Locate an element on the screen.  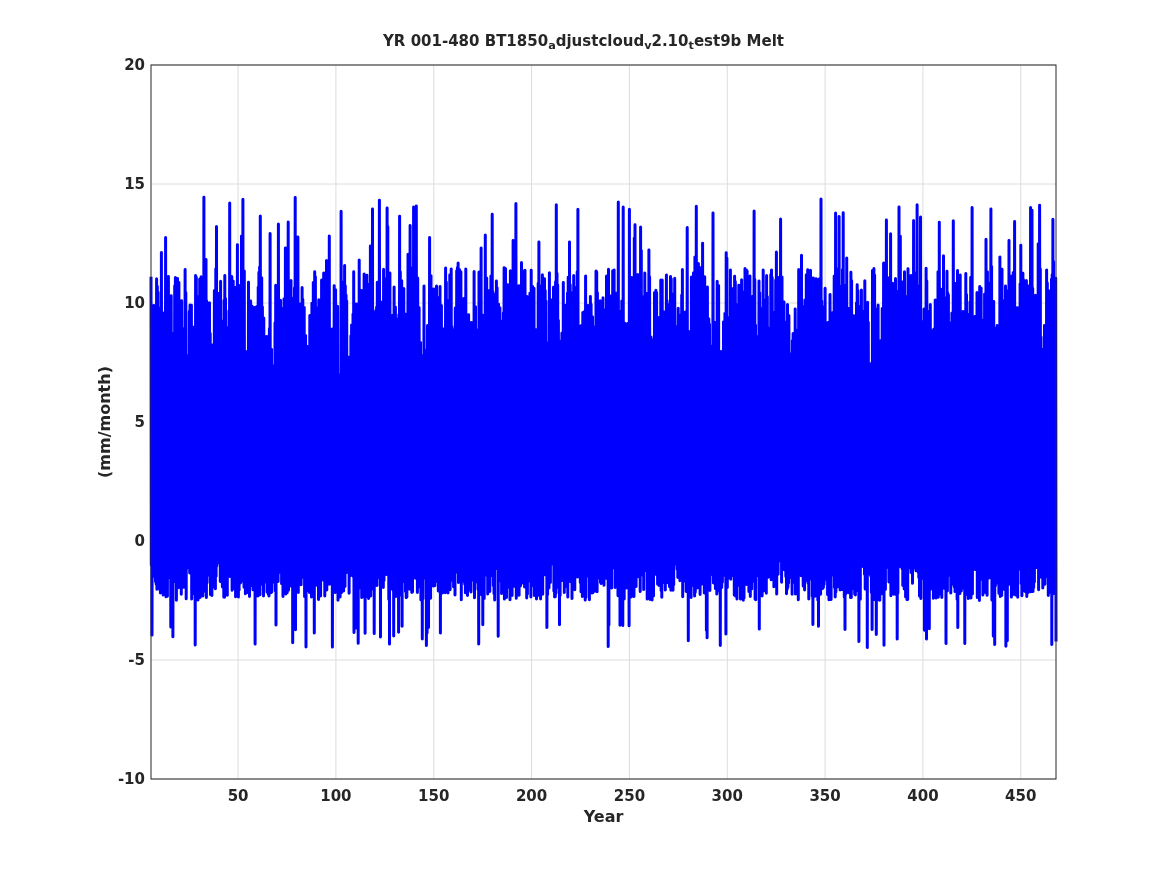
tick-label: 200 is located at coordinates (531, 796).